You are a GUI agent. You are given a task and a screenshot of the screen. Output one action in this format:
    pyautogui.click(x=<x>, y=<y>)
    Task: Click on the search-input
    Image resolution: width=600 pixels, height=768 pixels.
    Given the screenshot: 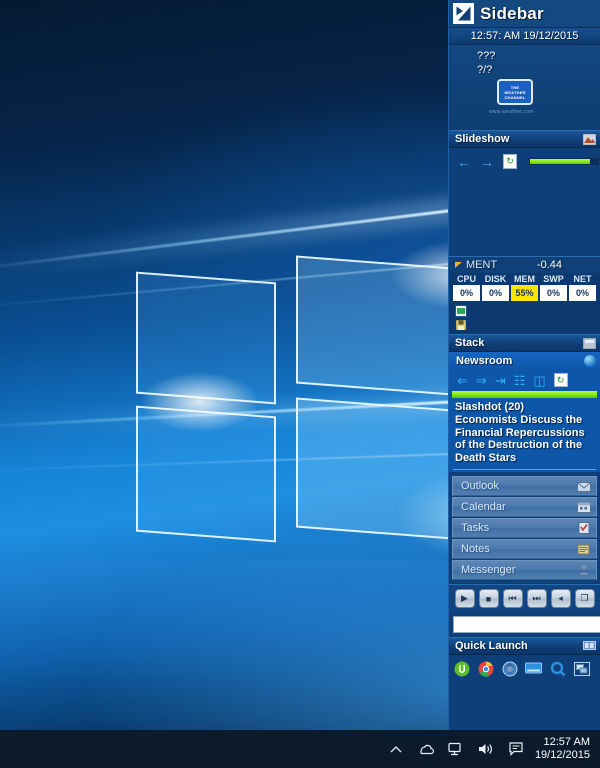 What is the action you would take?
    pyautogui.click(x=526, y=624)
    